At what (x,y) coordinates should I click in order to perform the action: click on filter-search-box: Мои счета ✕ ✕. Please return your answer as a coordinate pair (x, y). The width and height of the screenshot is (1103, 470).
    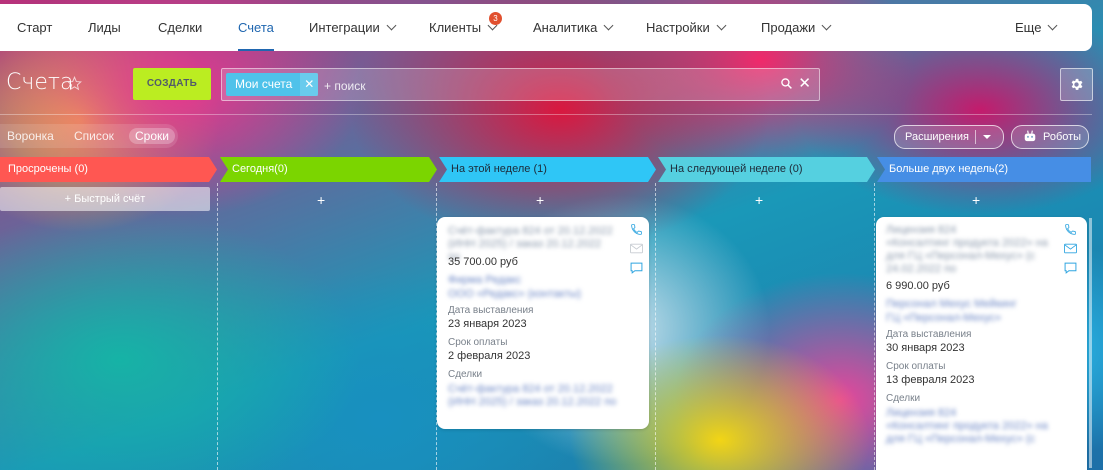
    Looking at the image, I should click on (520, 84).